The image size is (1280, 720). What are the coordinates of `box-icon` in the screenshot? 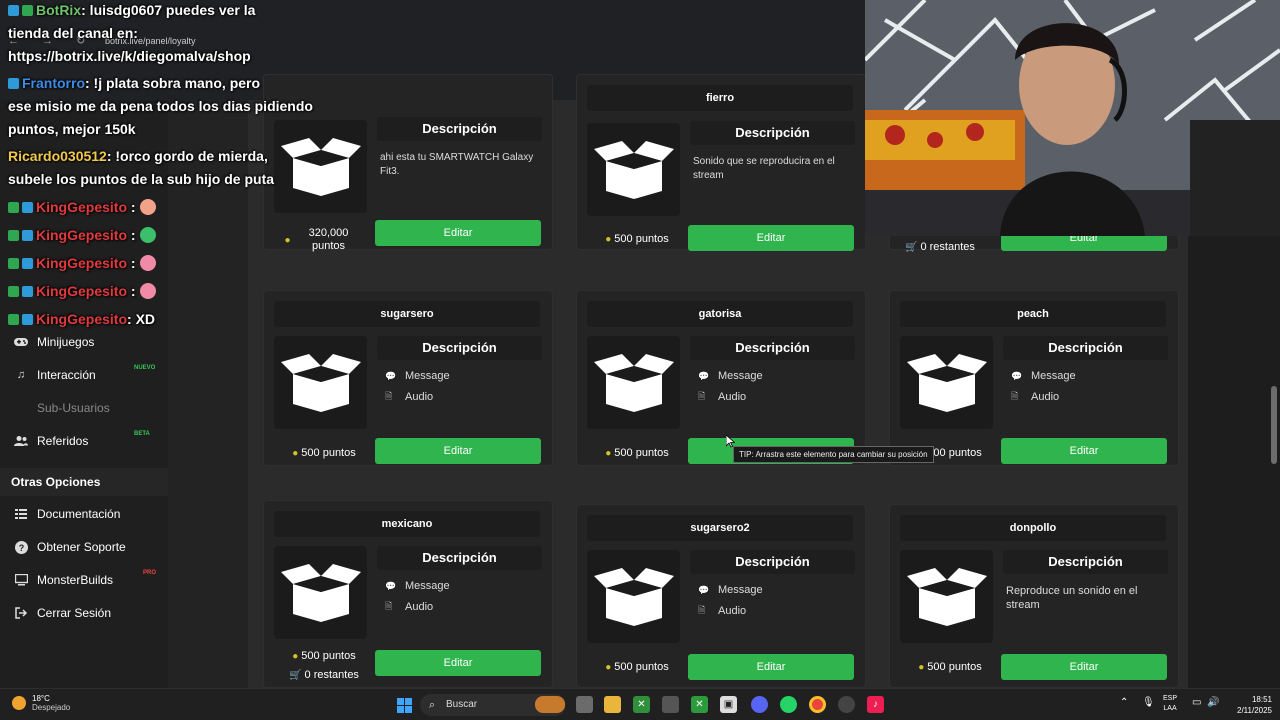 It's located at (320, 592).